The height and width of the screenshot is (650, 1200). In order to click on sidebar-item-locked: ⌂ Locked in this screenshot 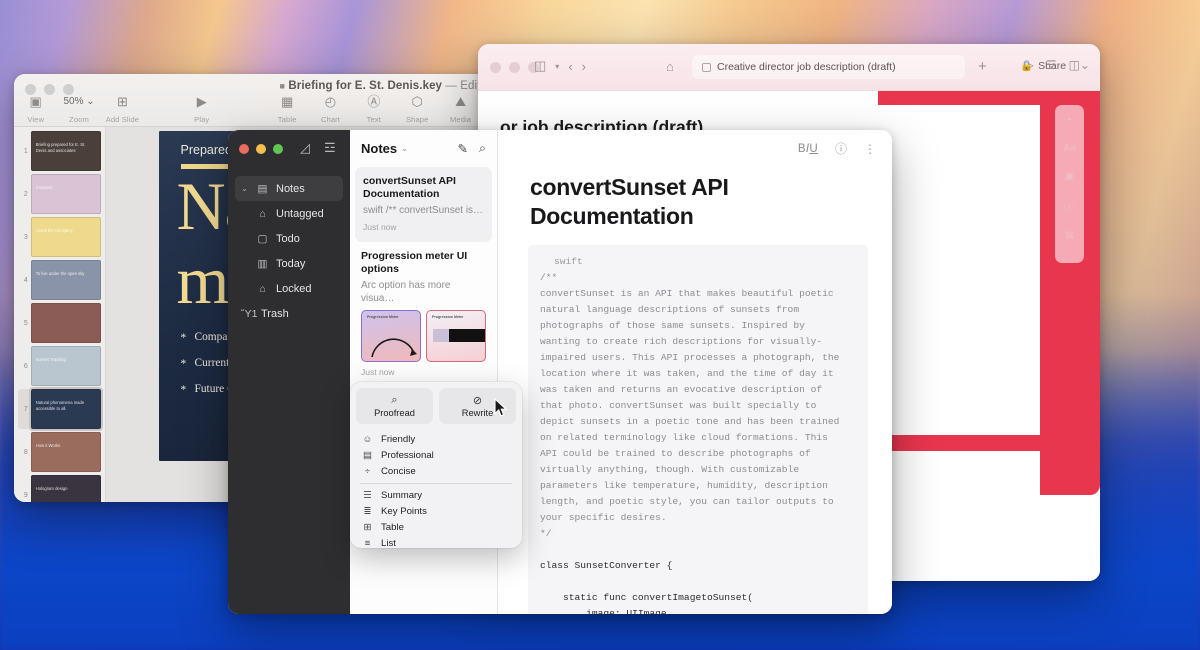, I will do `click(289, 288)`.